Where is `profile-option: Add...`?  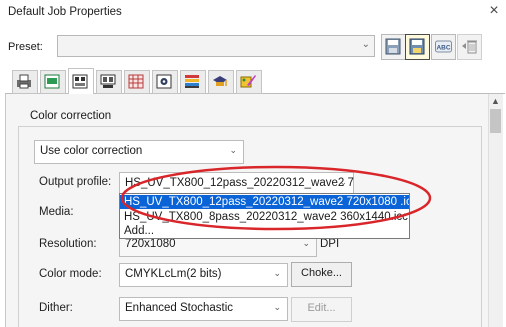
profile-option: Add... is located at coordinates (264, 231).